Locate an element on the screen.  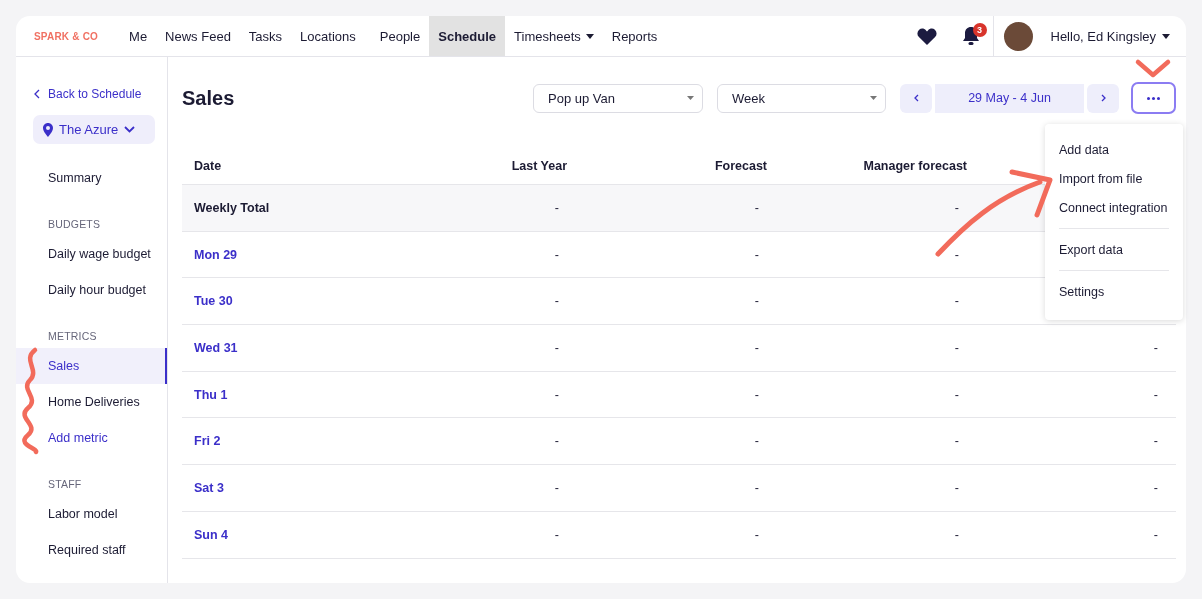
date-link: Fri 2 is located at coordinates (274, 441).